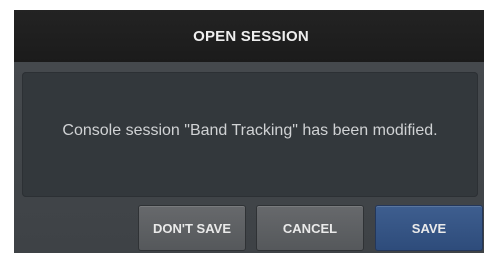  What do you see at coordinates (310, 228) in the screenshot?
I see `cancel-button: CANCEL` at bounding box center [310, 228].